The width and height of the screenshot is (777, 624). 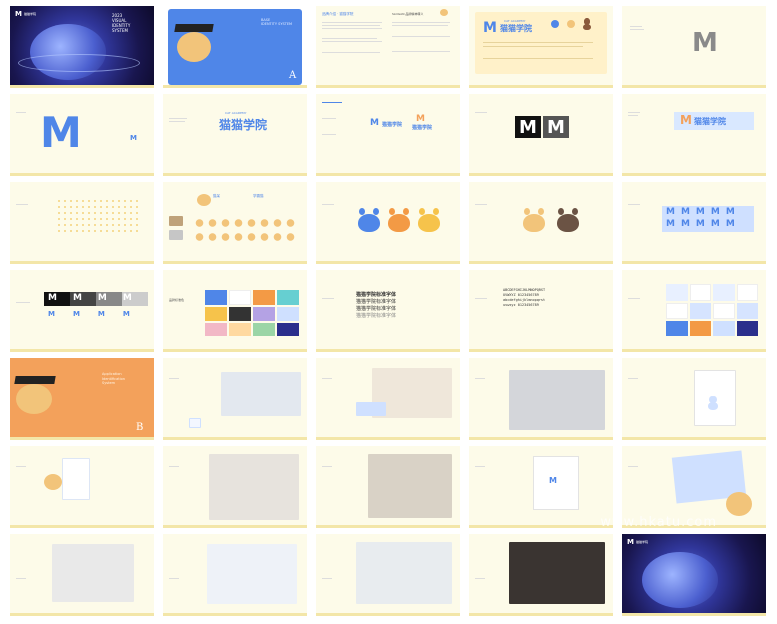 What do you see at coordinates (392, 125) in the screenshot?
I see `logo-text-small: 猫猫学院` at bounding box center [392, 125].